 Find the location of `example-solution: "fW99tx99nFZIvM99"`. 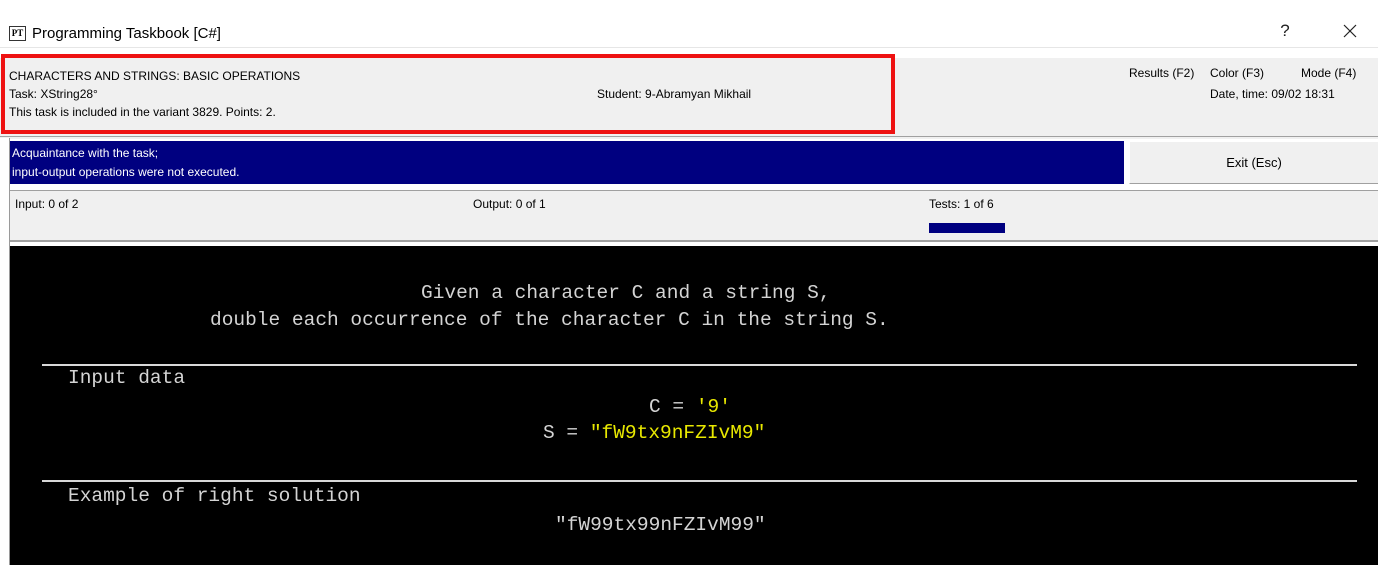

example-solution: "fW99tx99nFZIvM99" is located at coordinates (660, 525).